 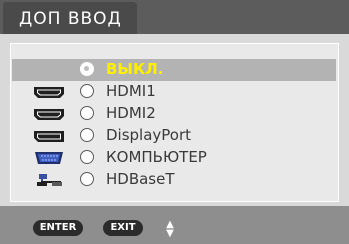 What do you see at coordinates (58, 228) in the screenshot?
I see `enter-button: ENTER` at bounding box center [58, 228].